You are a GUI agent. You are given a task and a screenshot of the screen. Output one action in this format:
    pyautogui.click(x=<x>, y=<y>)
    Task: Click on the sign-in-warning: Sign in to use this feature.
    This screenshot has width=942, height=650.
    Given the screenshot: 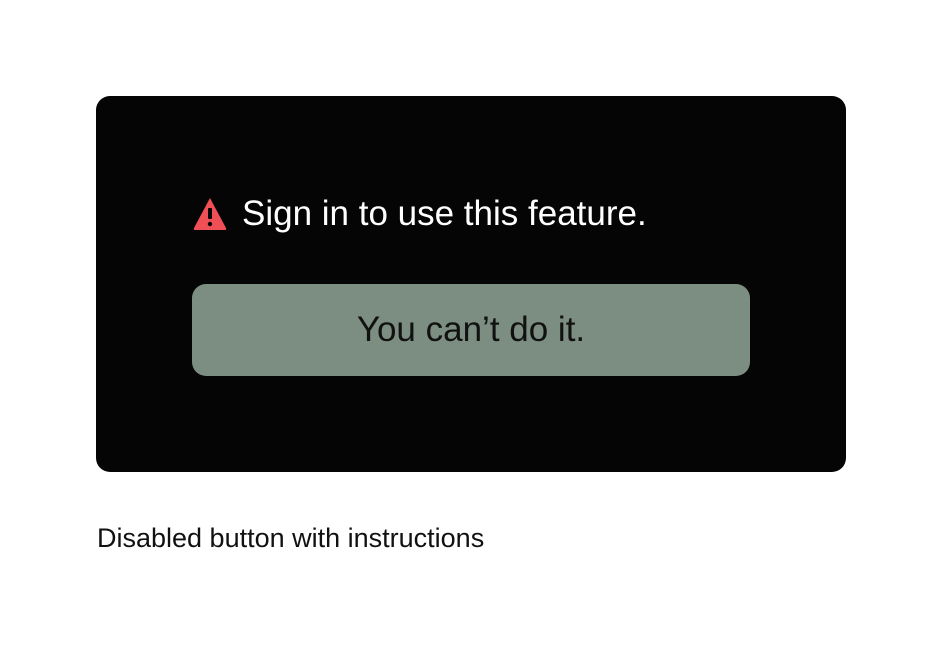 What is the action you would take?
    pyautogui.click(x=419, y=214)
    